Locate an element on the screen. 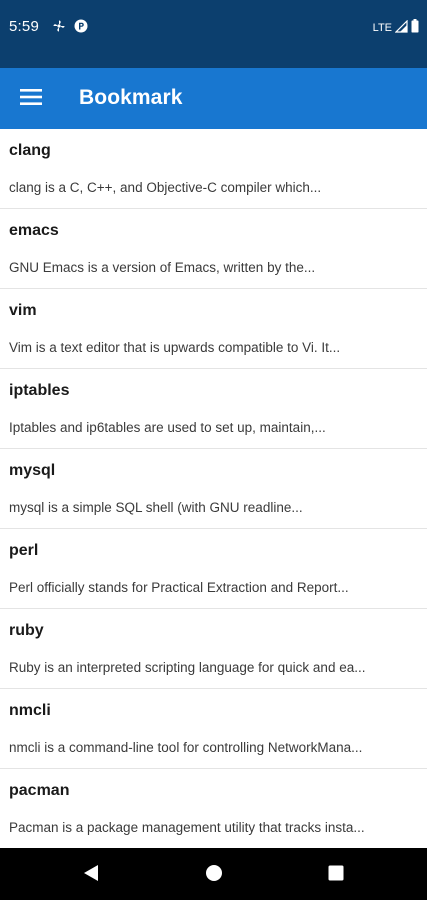 The width and height of the screenshot is (427, 900). item-title: vim is located at coordinates (23, 310).